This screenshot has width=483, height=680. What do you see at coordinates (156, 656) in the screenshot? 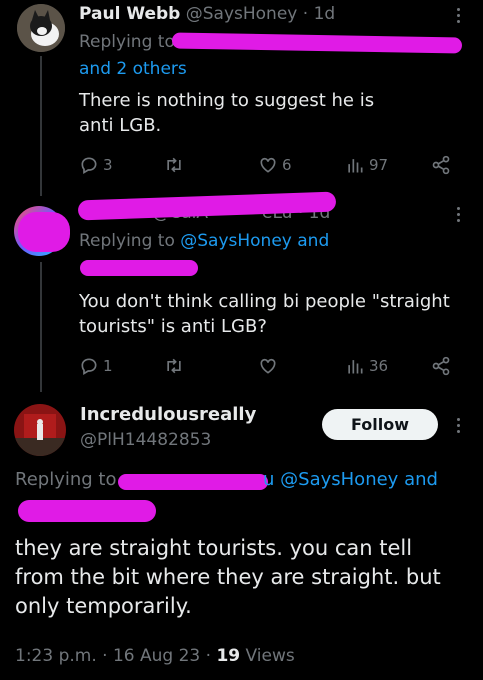
I see `tweet-date: 16 Aug 23` at bounding box center [156, 656].